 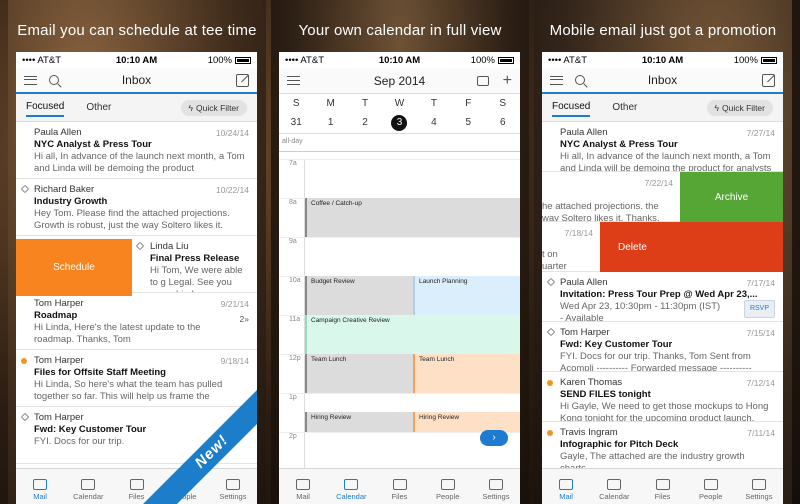 I want to click on mail-sender: Paula Allen, so click(x=584, y=132).